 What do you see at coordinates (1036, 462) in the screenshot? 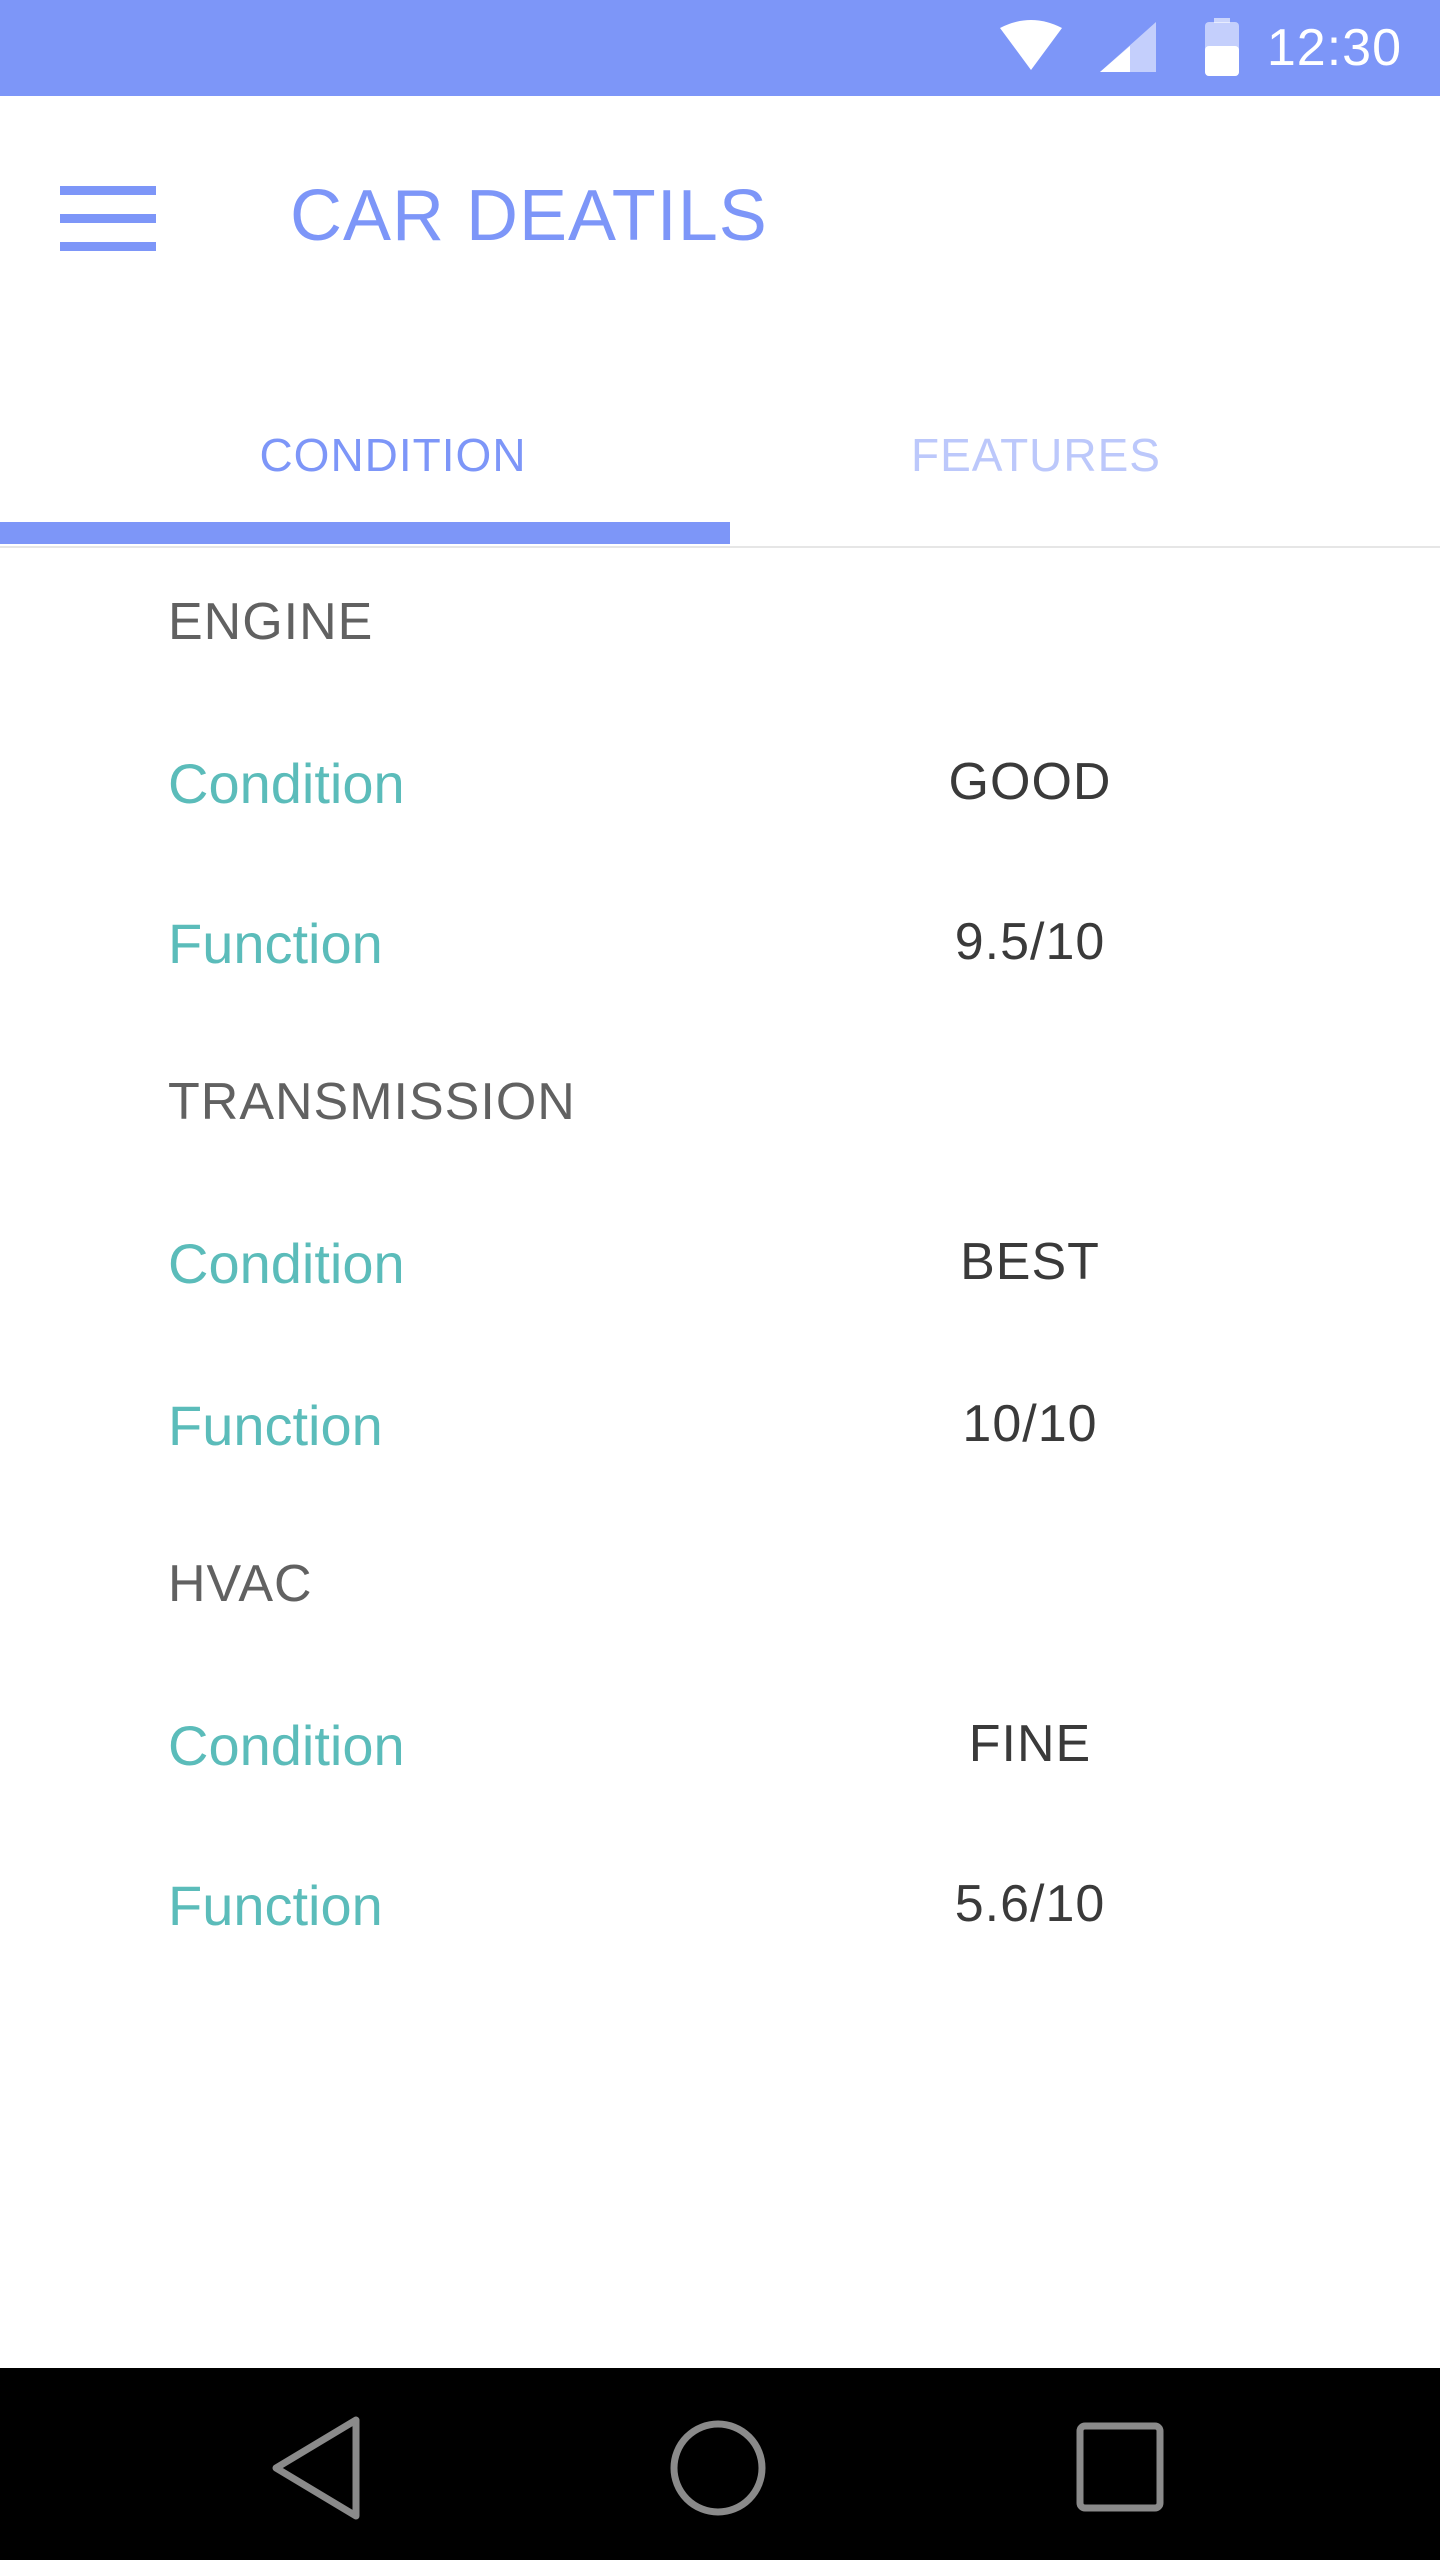
I see `tab-features: FEATURES` at bounding box center [1036, 462].